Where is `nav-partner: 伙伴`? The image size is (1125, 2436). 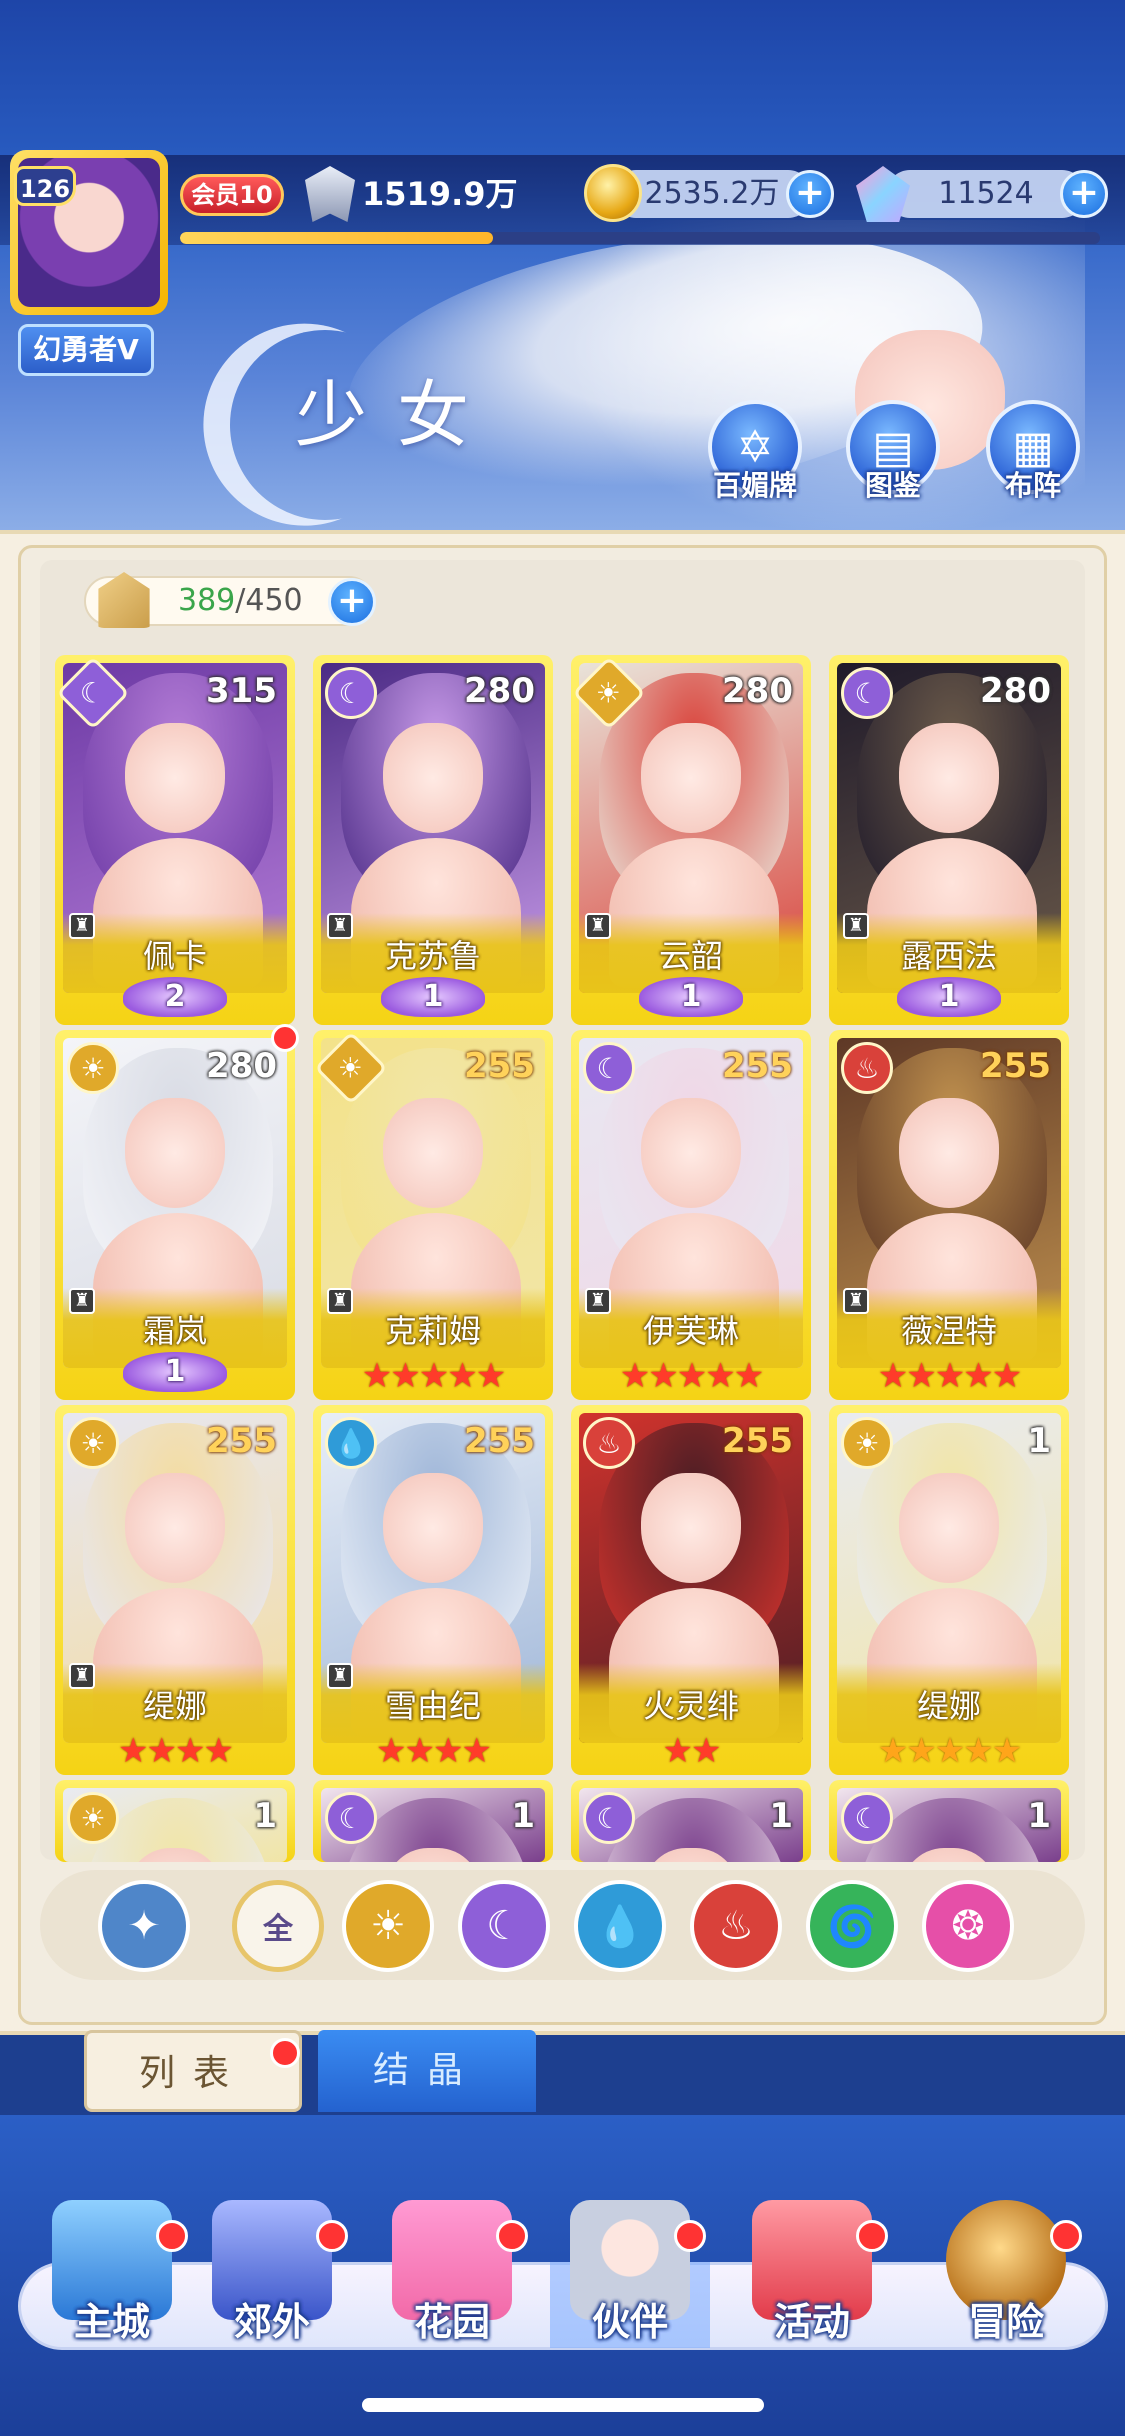
nav-partner: 伙伴 is located at coordinates (630, 2280).